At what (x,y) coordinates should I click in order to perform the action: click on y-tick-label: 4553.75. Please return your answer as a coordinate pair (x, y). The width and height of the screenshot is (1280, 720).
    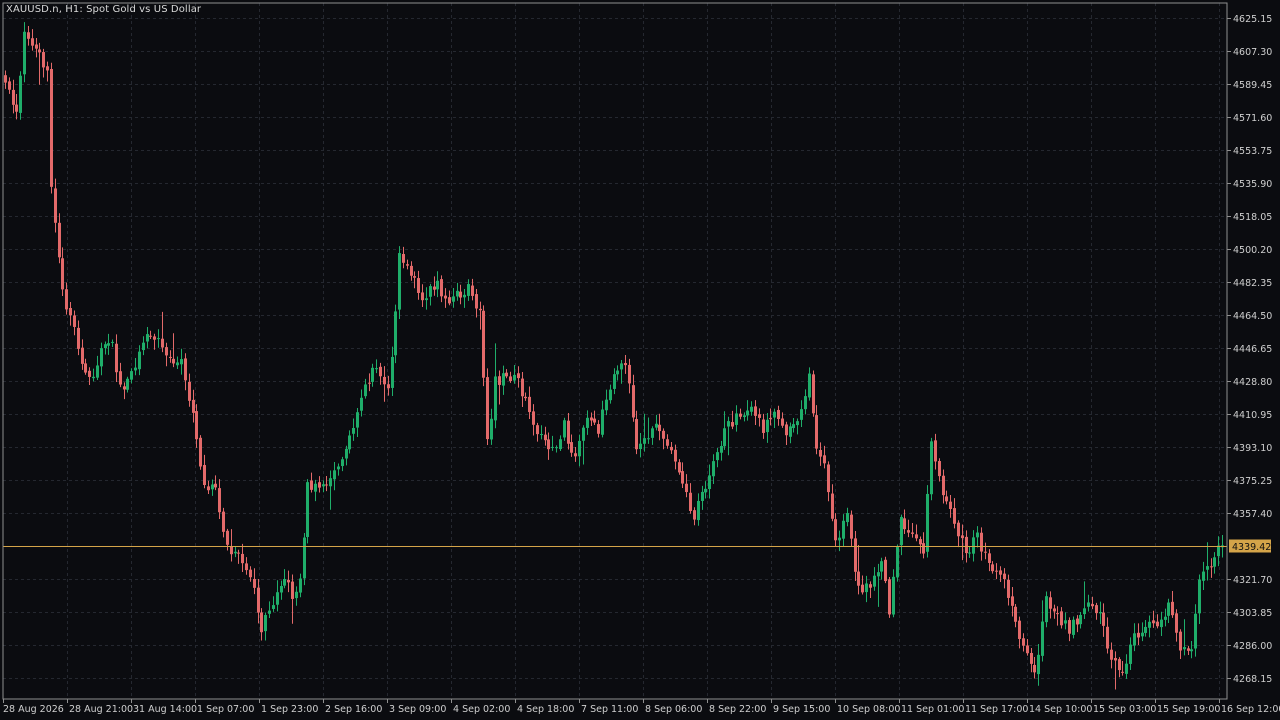
    Looking at the image, I should click on (1252, 151).